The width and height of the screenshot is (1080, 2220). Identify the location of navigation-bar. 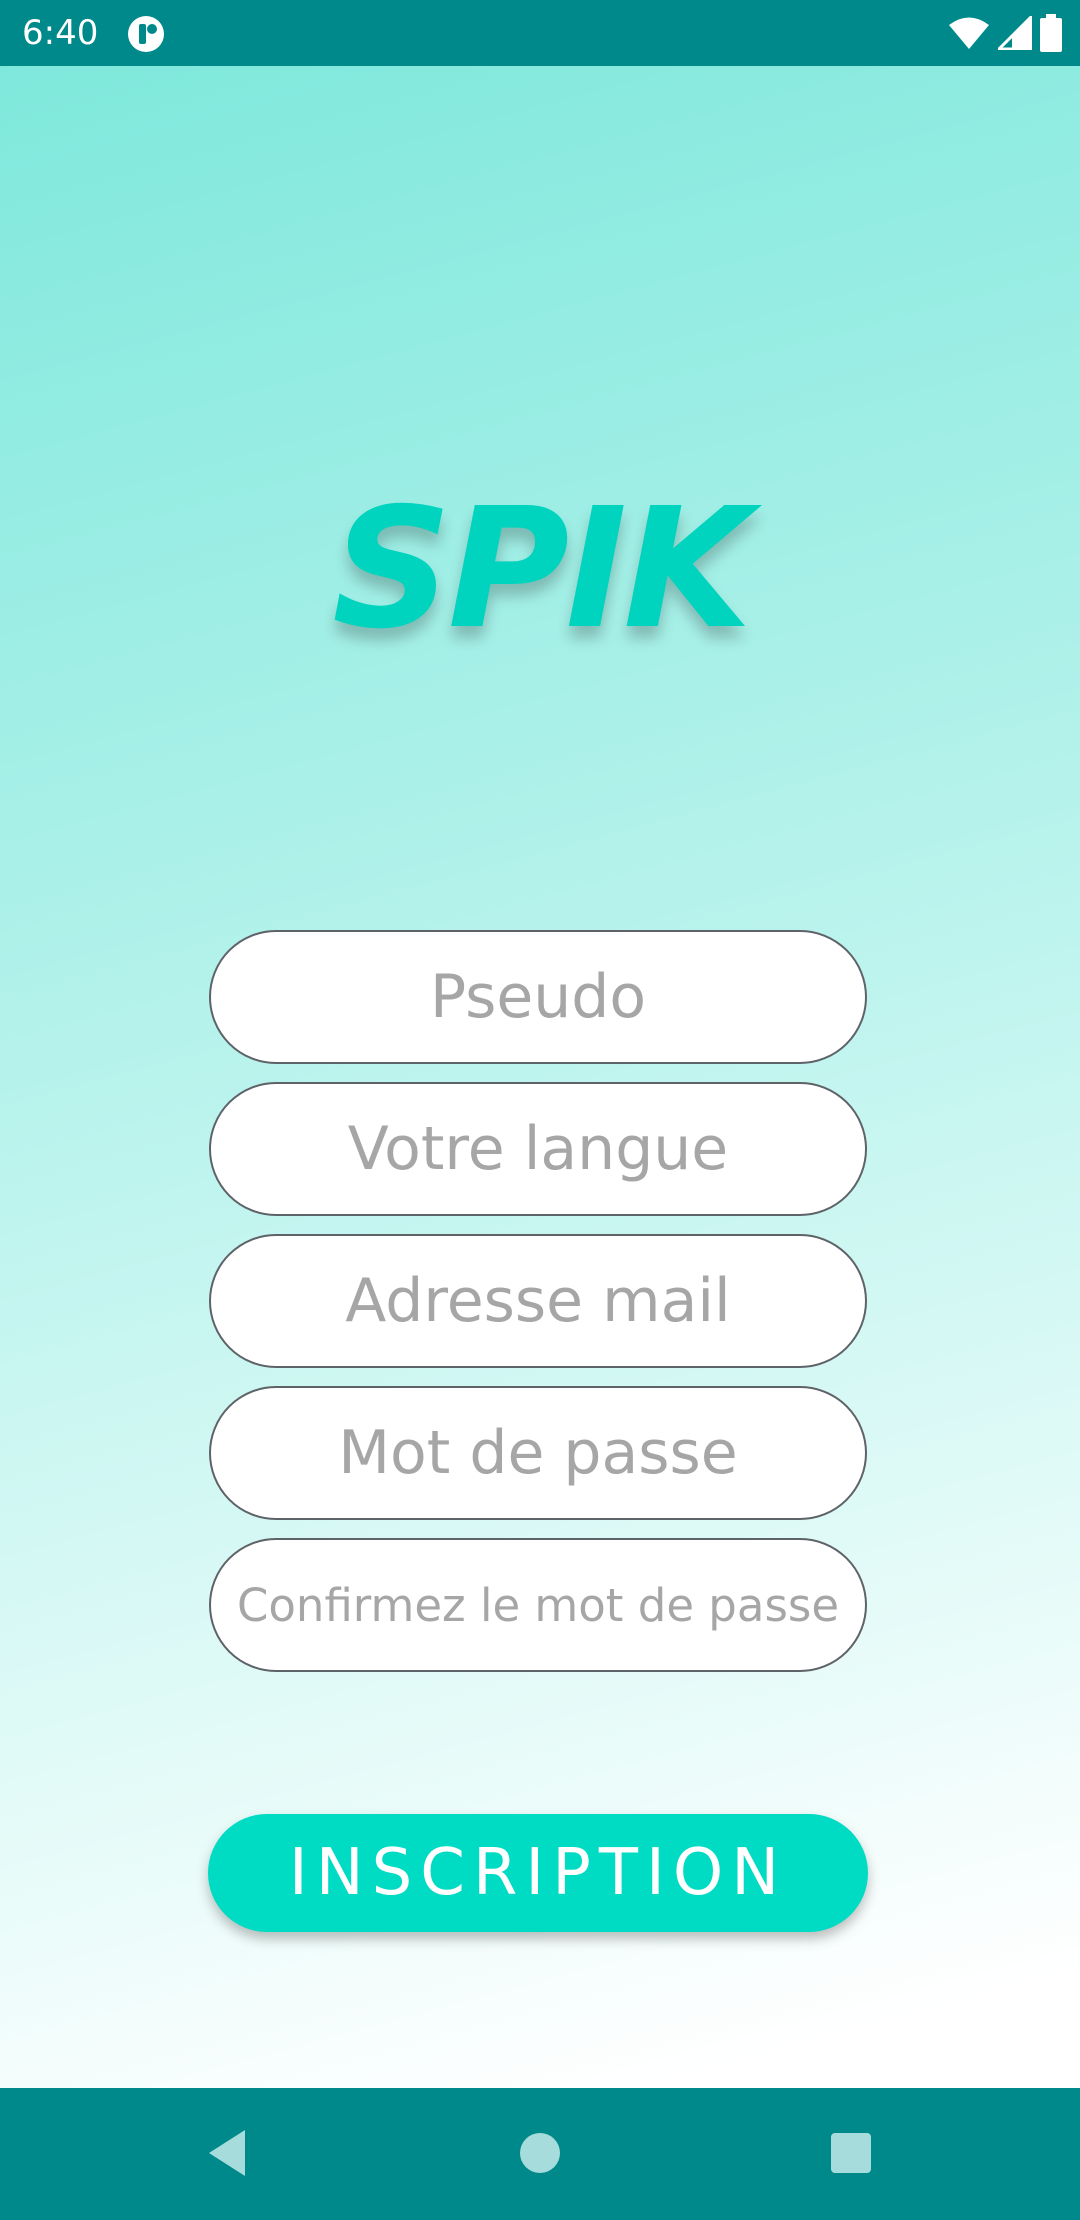
(540, 2154).